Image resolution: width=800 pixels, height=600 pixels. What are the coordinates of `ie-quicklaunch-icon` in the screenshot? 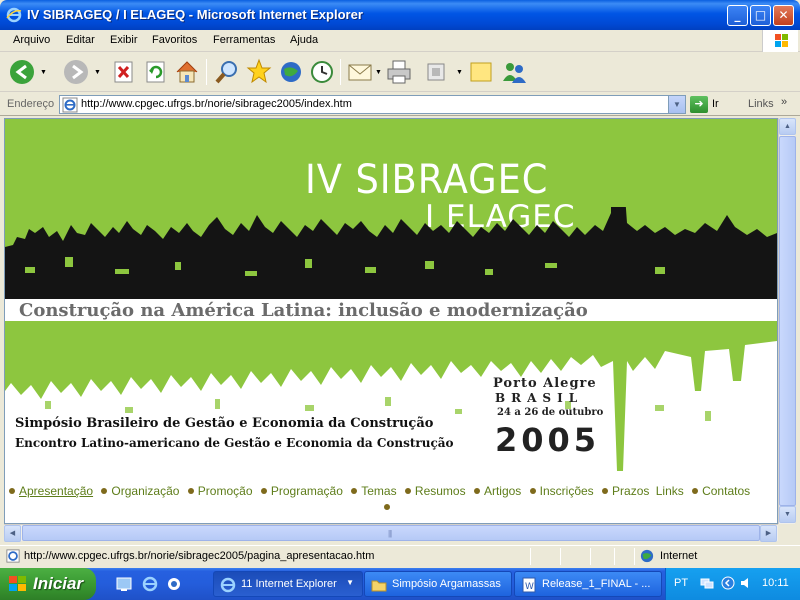 It's located at (150, 585).